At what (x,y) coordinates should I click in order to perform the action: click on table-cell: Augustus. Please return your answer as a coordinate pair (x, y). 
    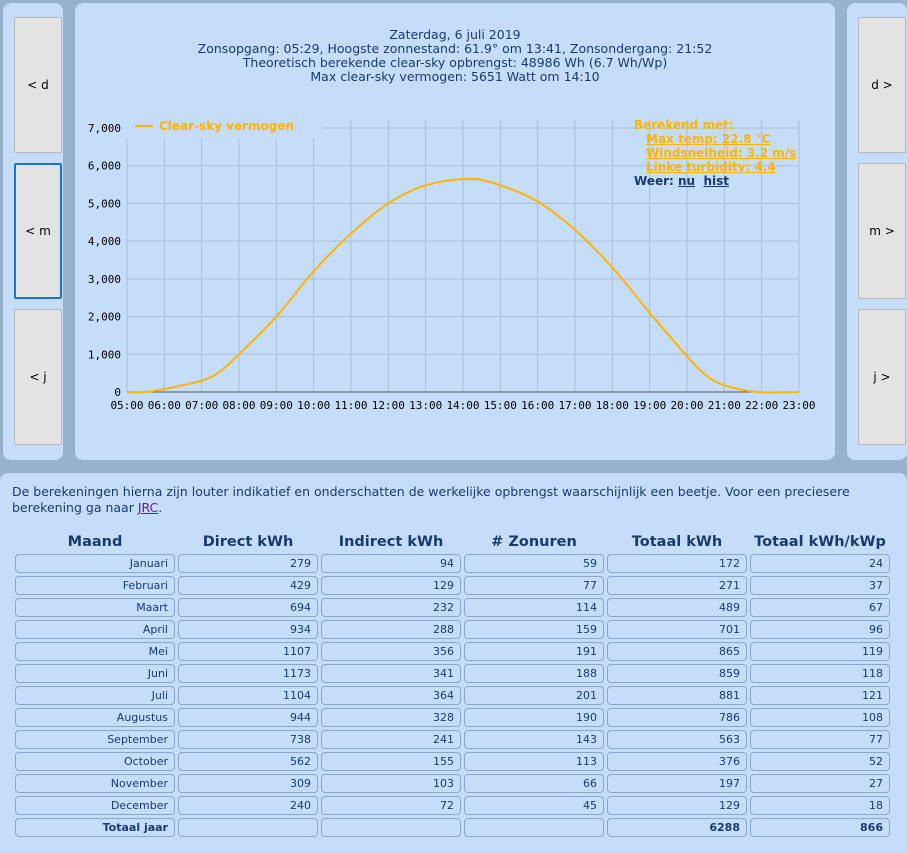
    Looking at the image, I should click on (95, 717).